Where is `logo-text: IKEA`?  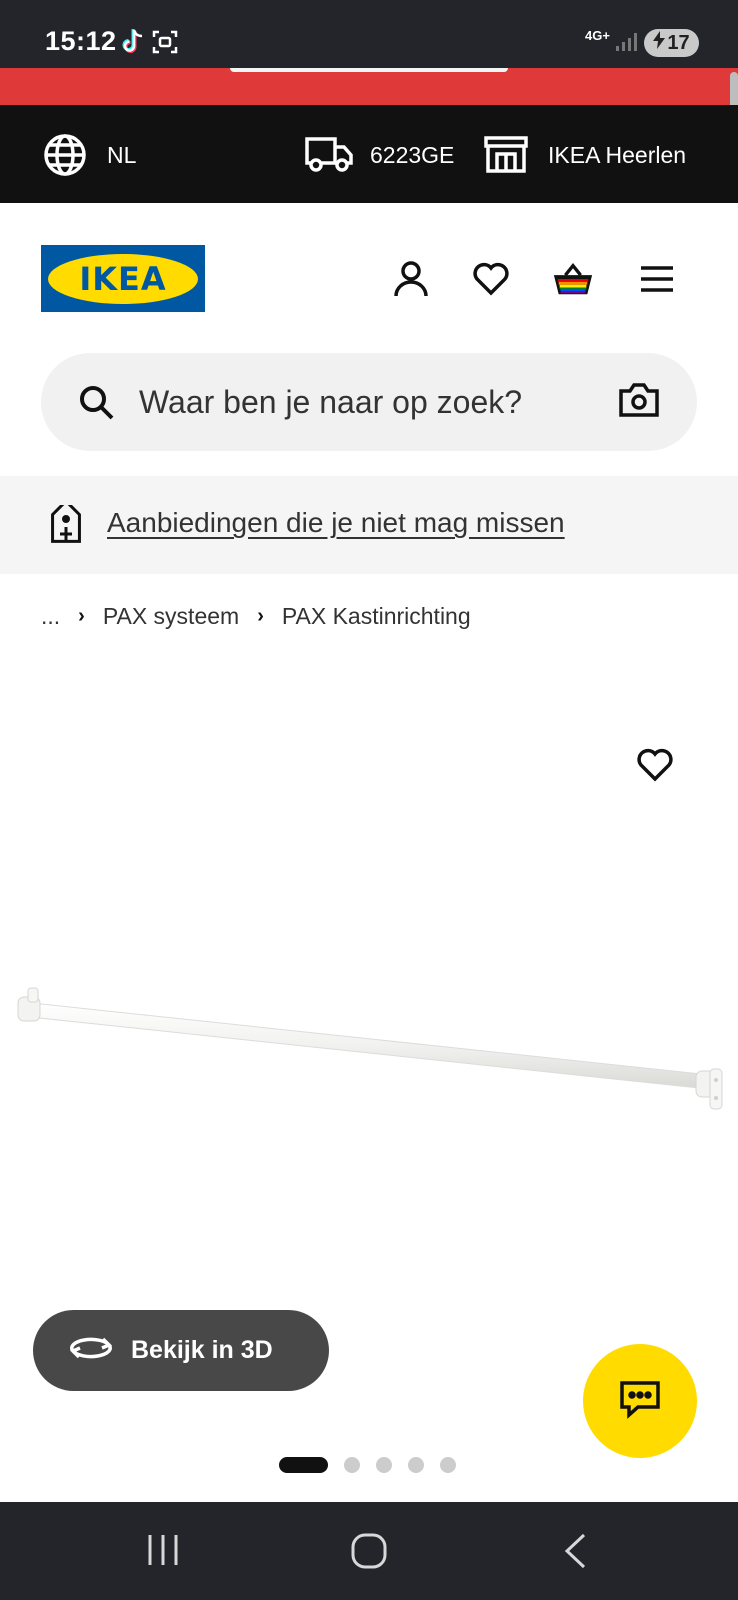 logo-text: IKEA is located at coordinates (123, 278).